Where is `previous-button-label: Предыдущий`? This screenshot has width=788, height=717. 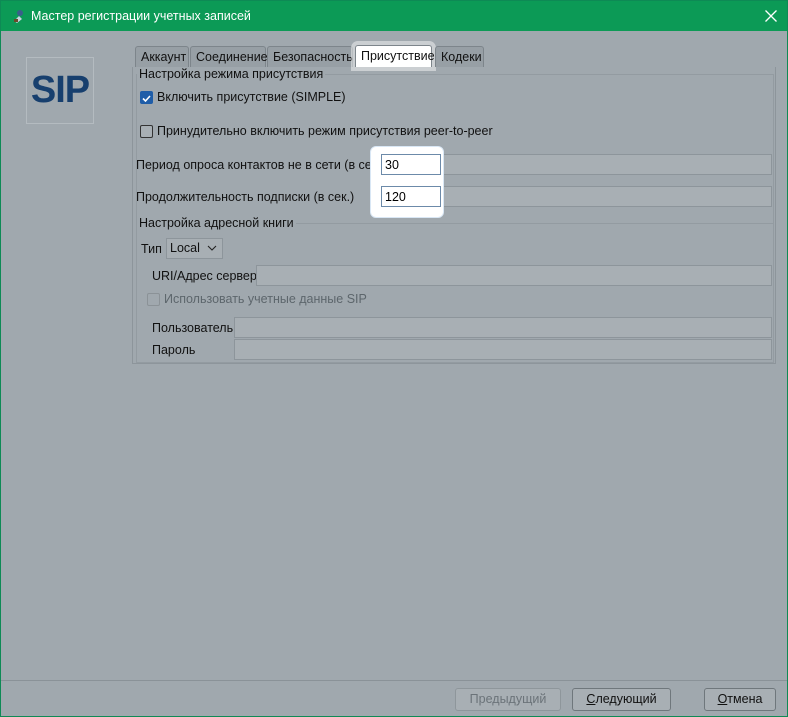 previous-button-label: Предыдущий is located at coordinates (508, 699).